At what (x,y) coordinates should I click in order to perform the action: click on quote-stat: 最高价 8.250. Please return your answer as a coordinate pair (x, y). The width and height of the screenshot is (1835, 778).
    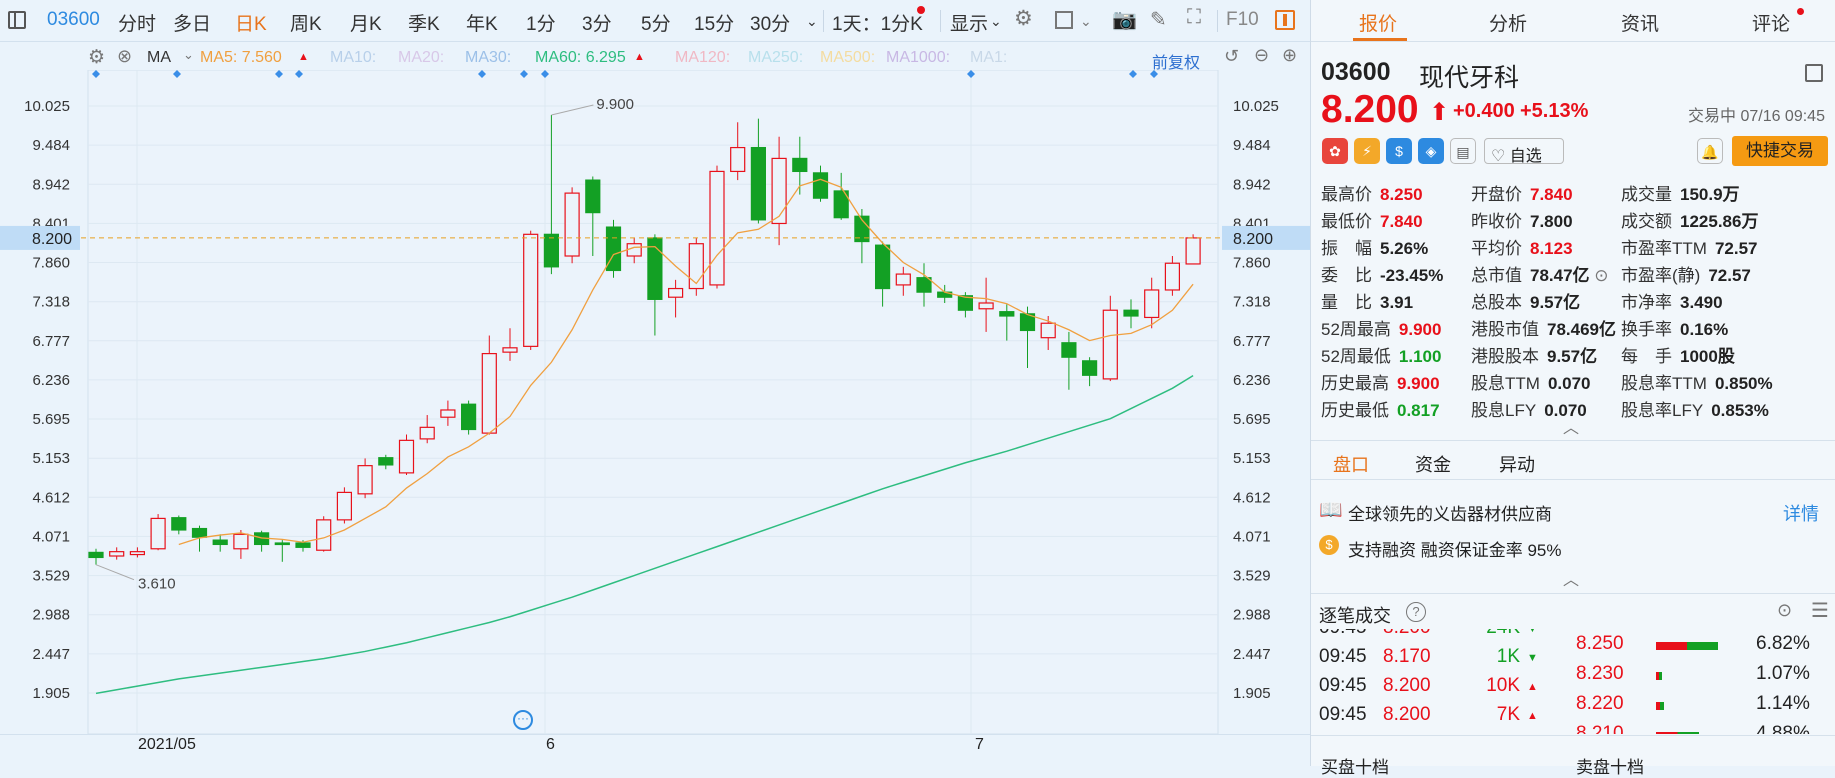
    Looking at the image, I should click on (1372, 192).